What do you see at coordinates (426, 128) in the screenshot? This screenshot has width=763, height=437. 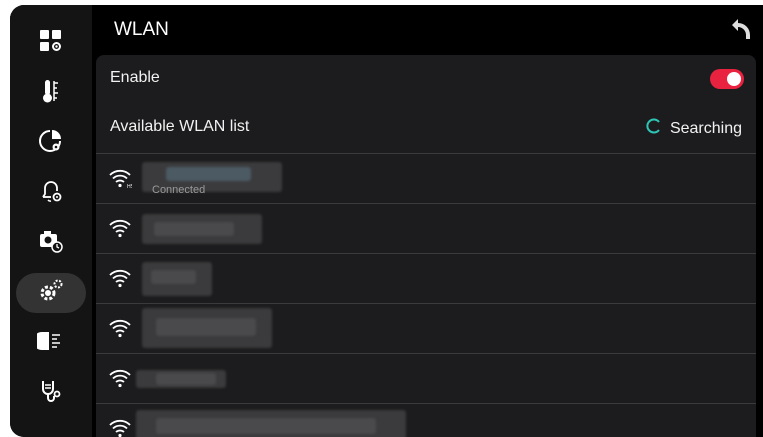 I see `list-header-row: Available WLAN list Searching` at bounding box center [426, 128].